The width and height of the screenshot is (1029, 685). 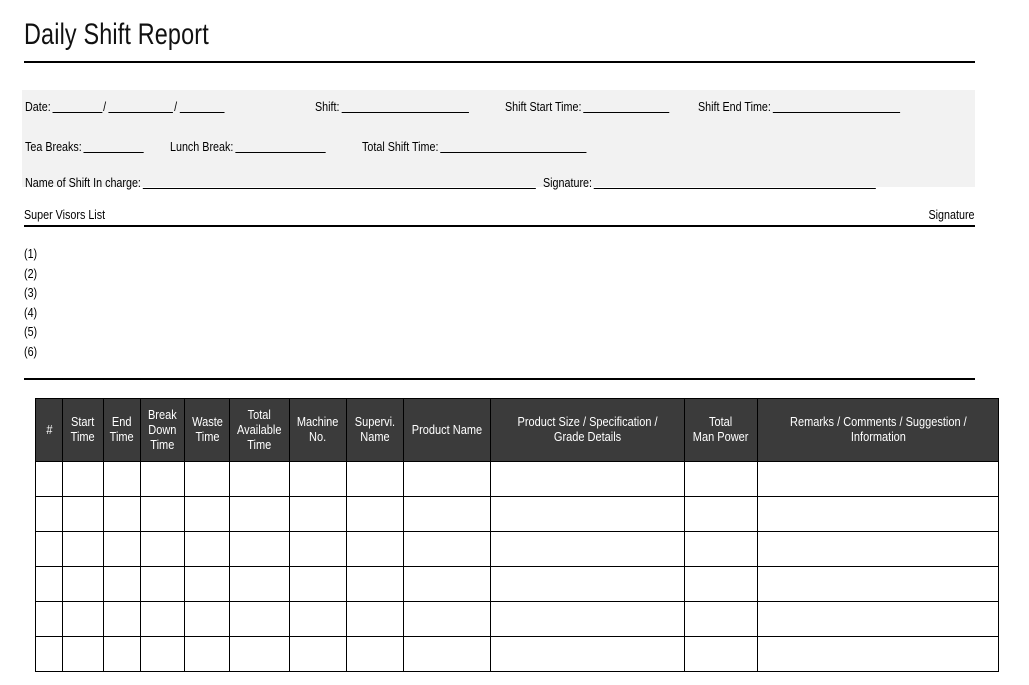 I want to click on shift-end-time-blank, so click(x=836, y=106).